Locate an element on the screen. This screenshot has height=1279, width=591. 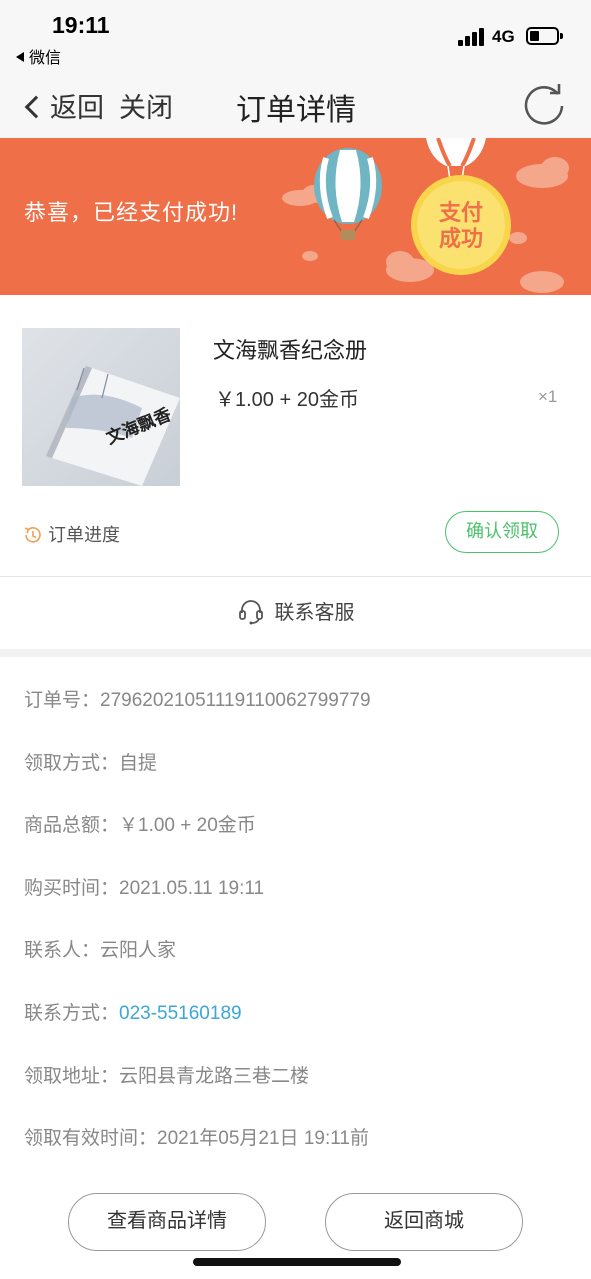
order-progress-link: 订单进度 is located at coordinates (71, 534).